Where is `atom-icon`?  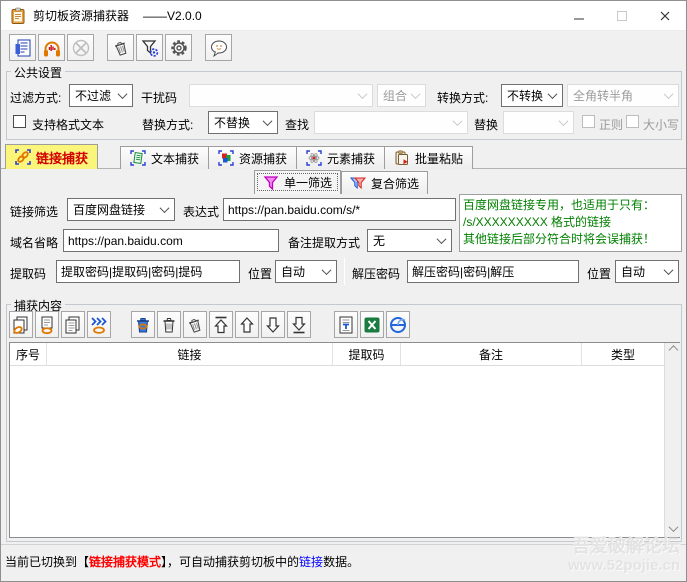 atom-icon is located at coordinates (314, 158).